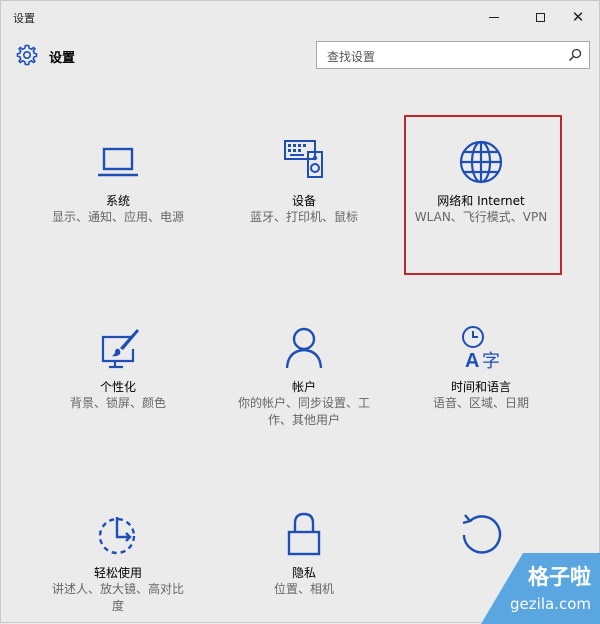 The image size is (600, 624). I want to click on tile-system: 系统 显示、通知、应用、电源, so click(118, 181).